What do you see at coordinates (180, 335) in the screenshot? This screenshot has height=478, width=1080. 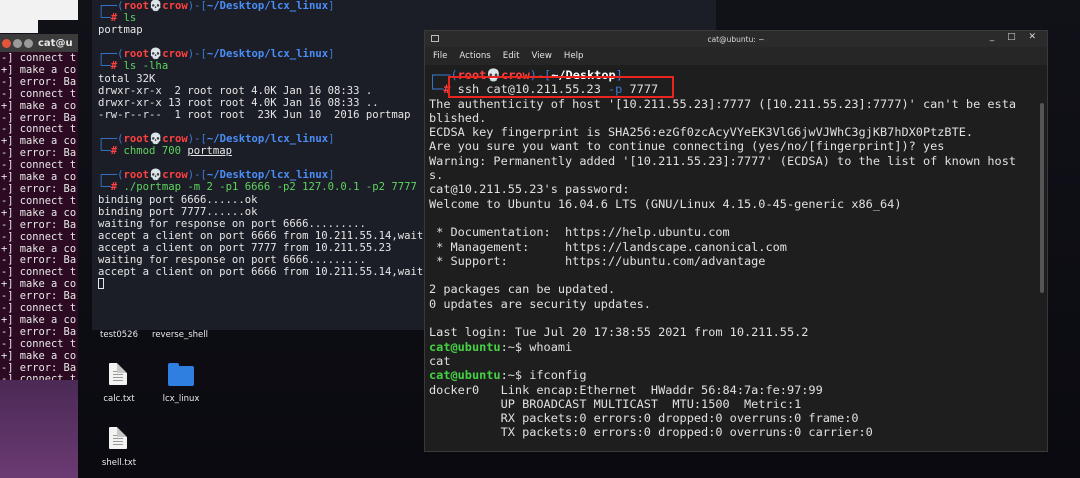 I see `desktop-icon-reverse-shell-label: reverse_shell` at bounding box center [180, 335].